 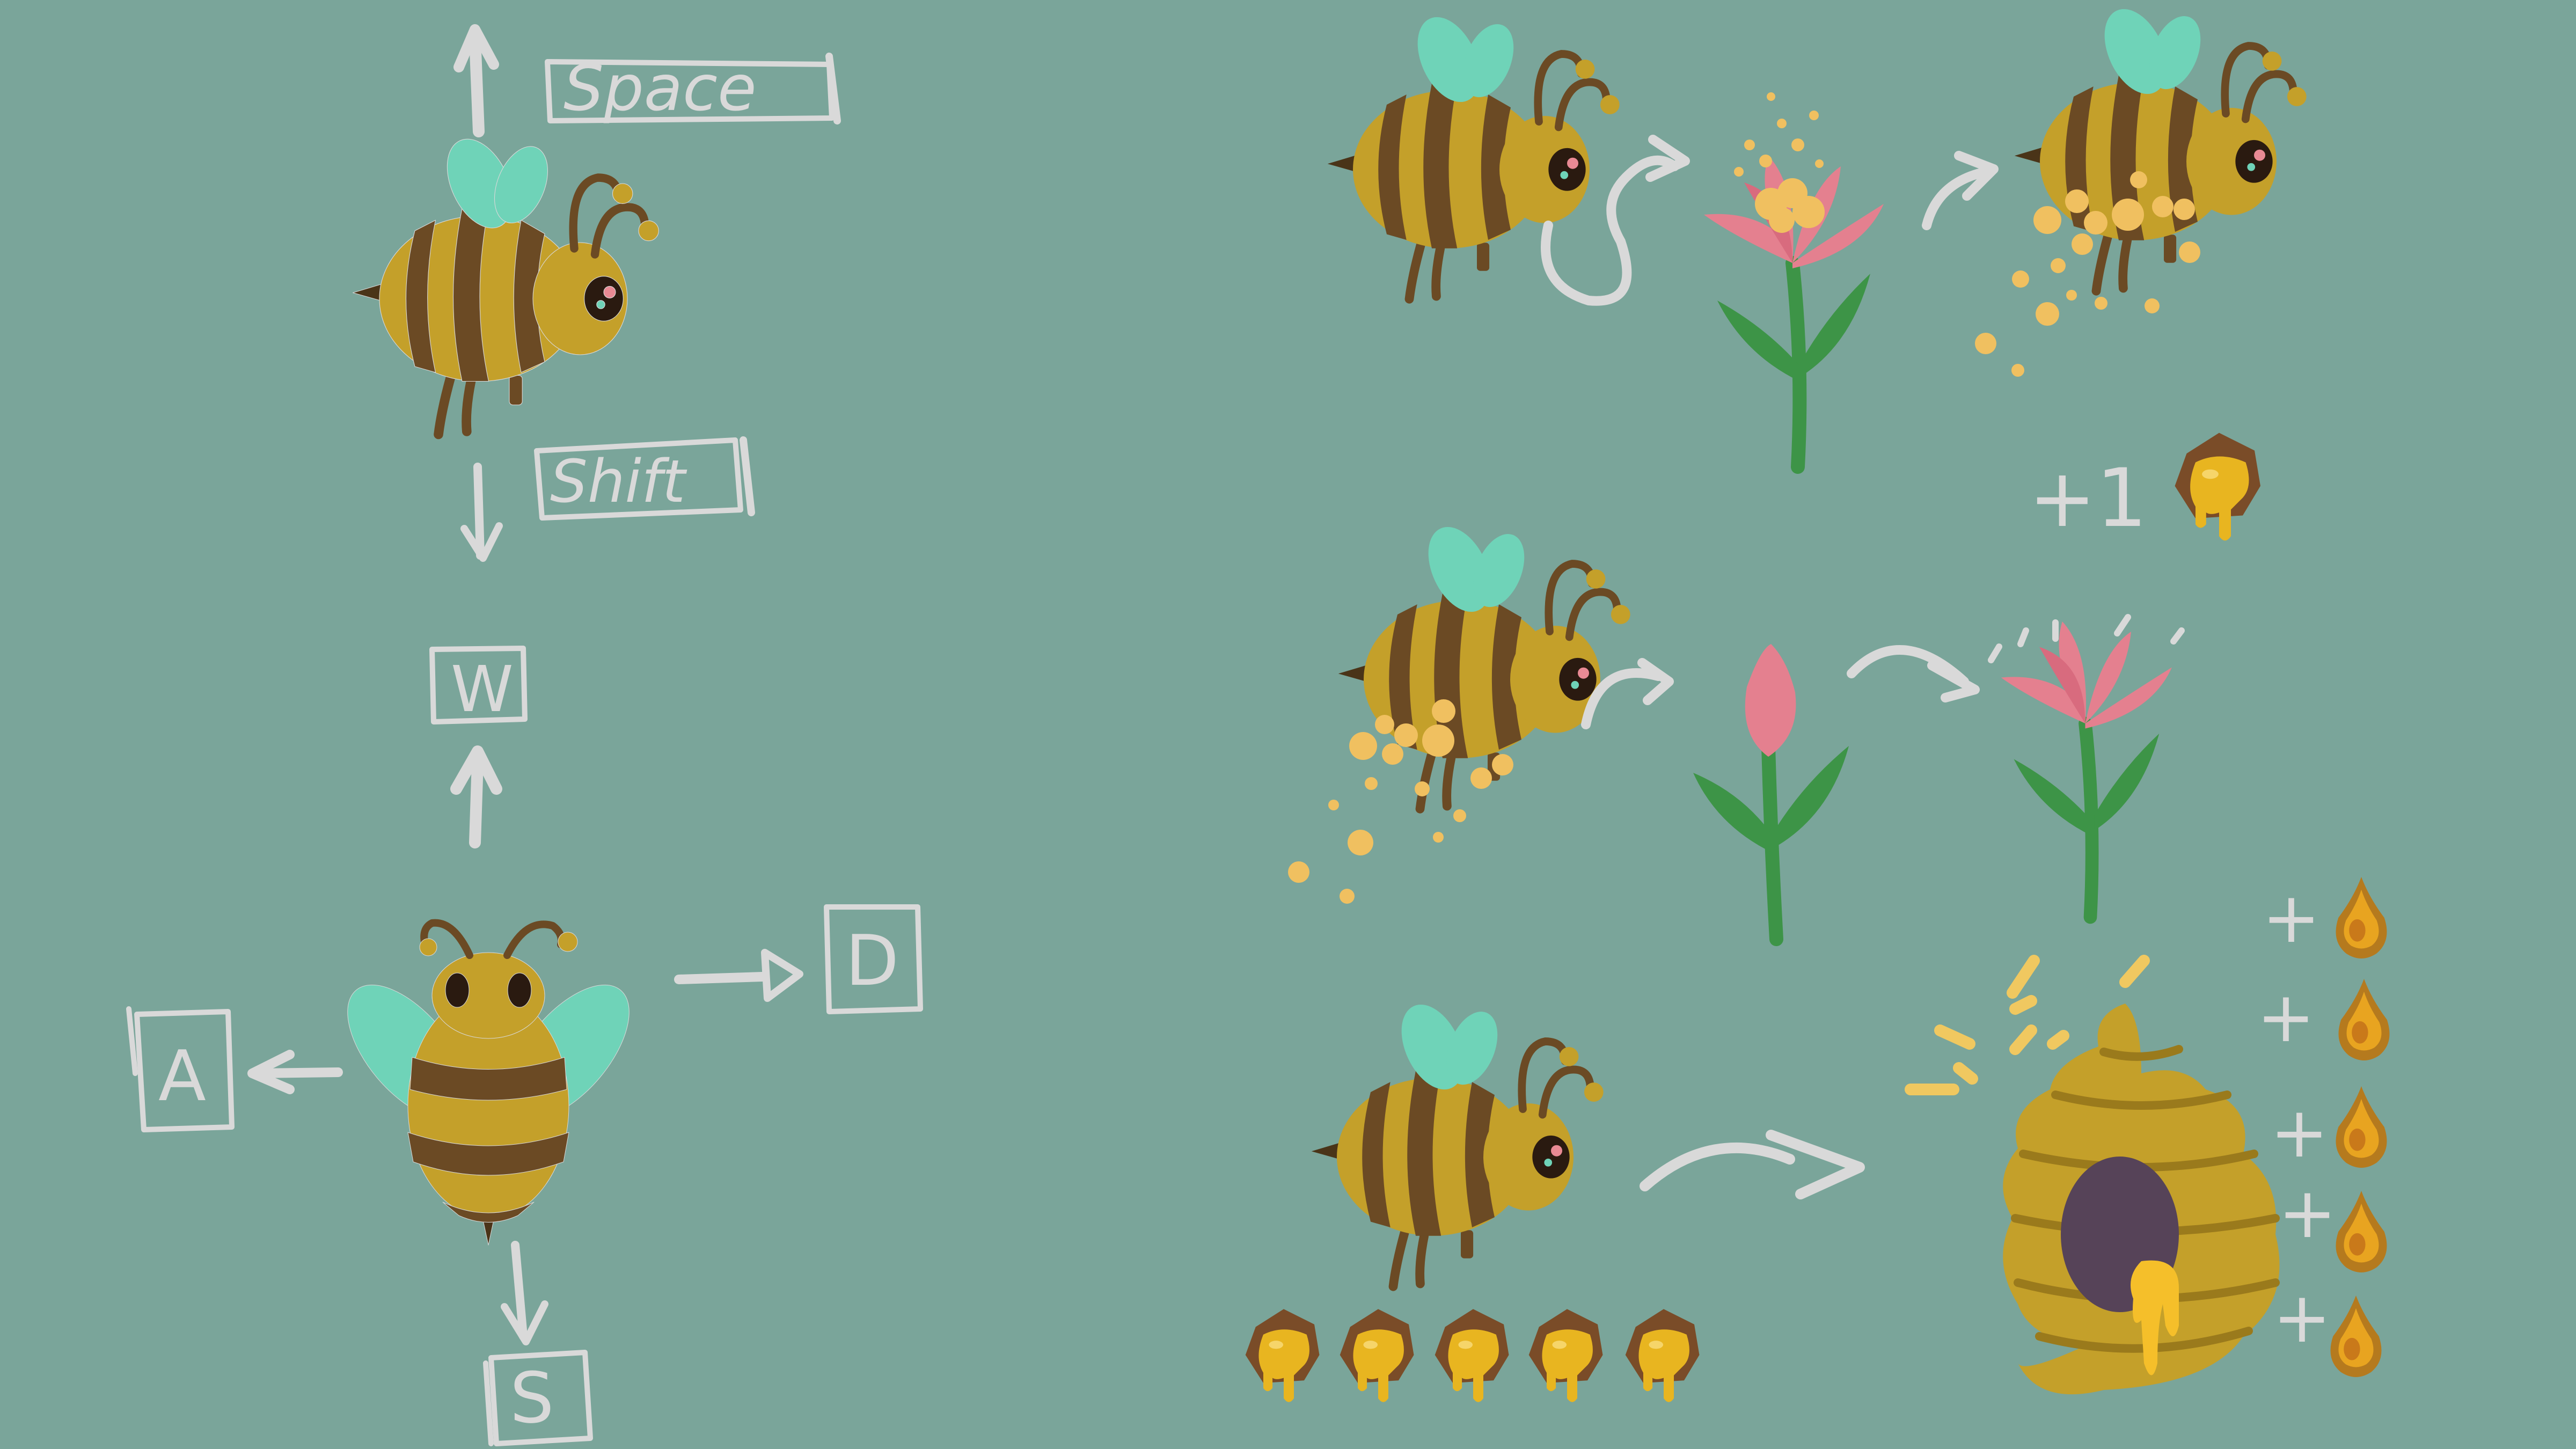 What do you see at coordinates (2307, 1213) in the screenshot?
I see `honey-bonus-4: +` at bounding box center [2307, 1213].